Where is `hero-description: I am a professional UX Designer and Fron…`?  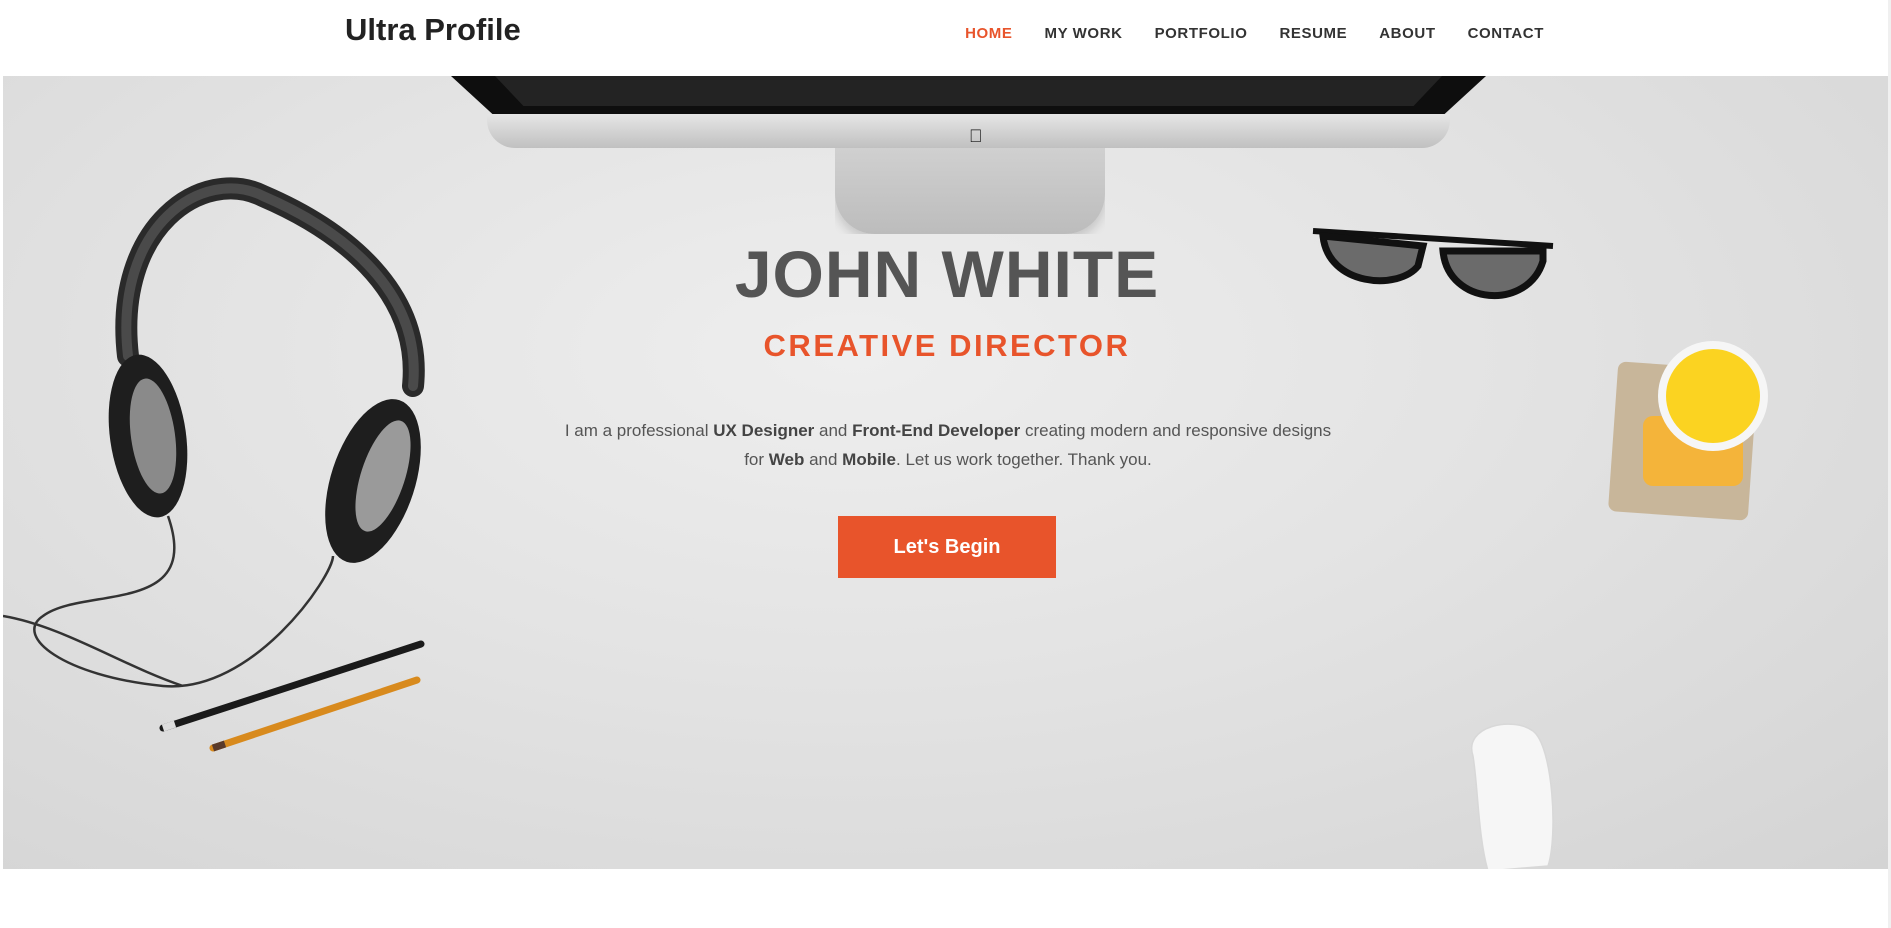
hero-description: I am a professional UX Designer and Fron… is located at coordinates (948, 445).